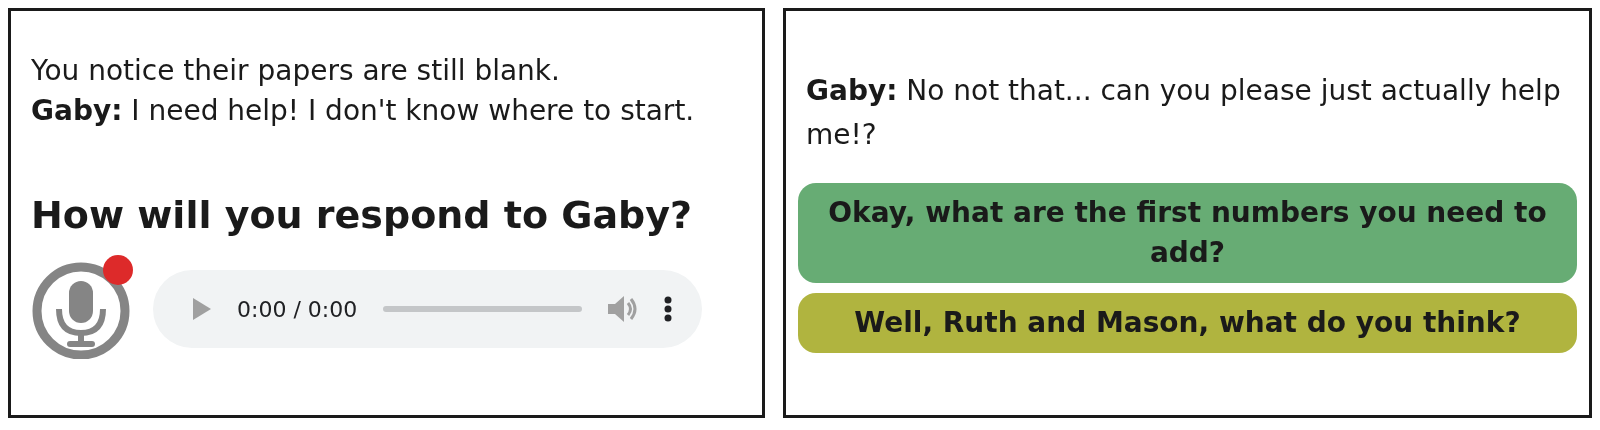  I want to click on prompt-heading: How will you respond to Gaby?, so click(362, 215).